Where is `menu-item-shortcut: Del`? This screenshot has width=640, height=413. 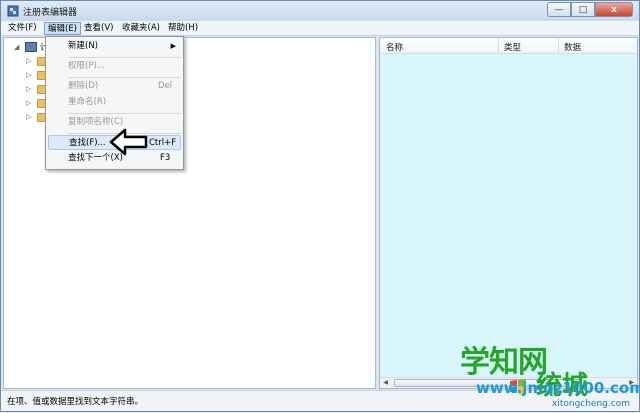 menu-item-shortcut: Del is located at coordinates (165, 86).